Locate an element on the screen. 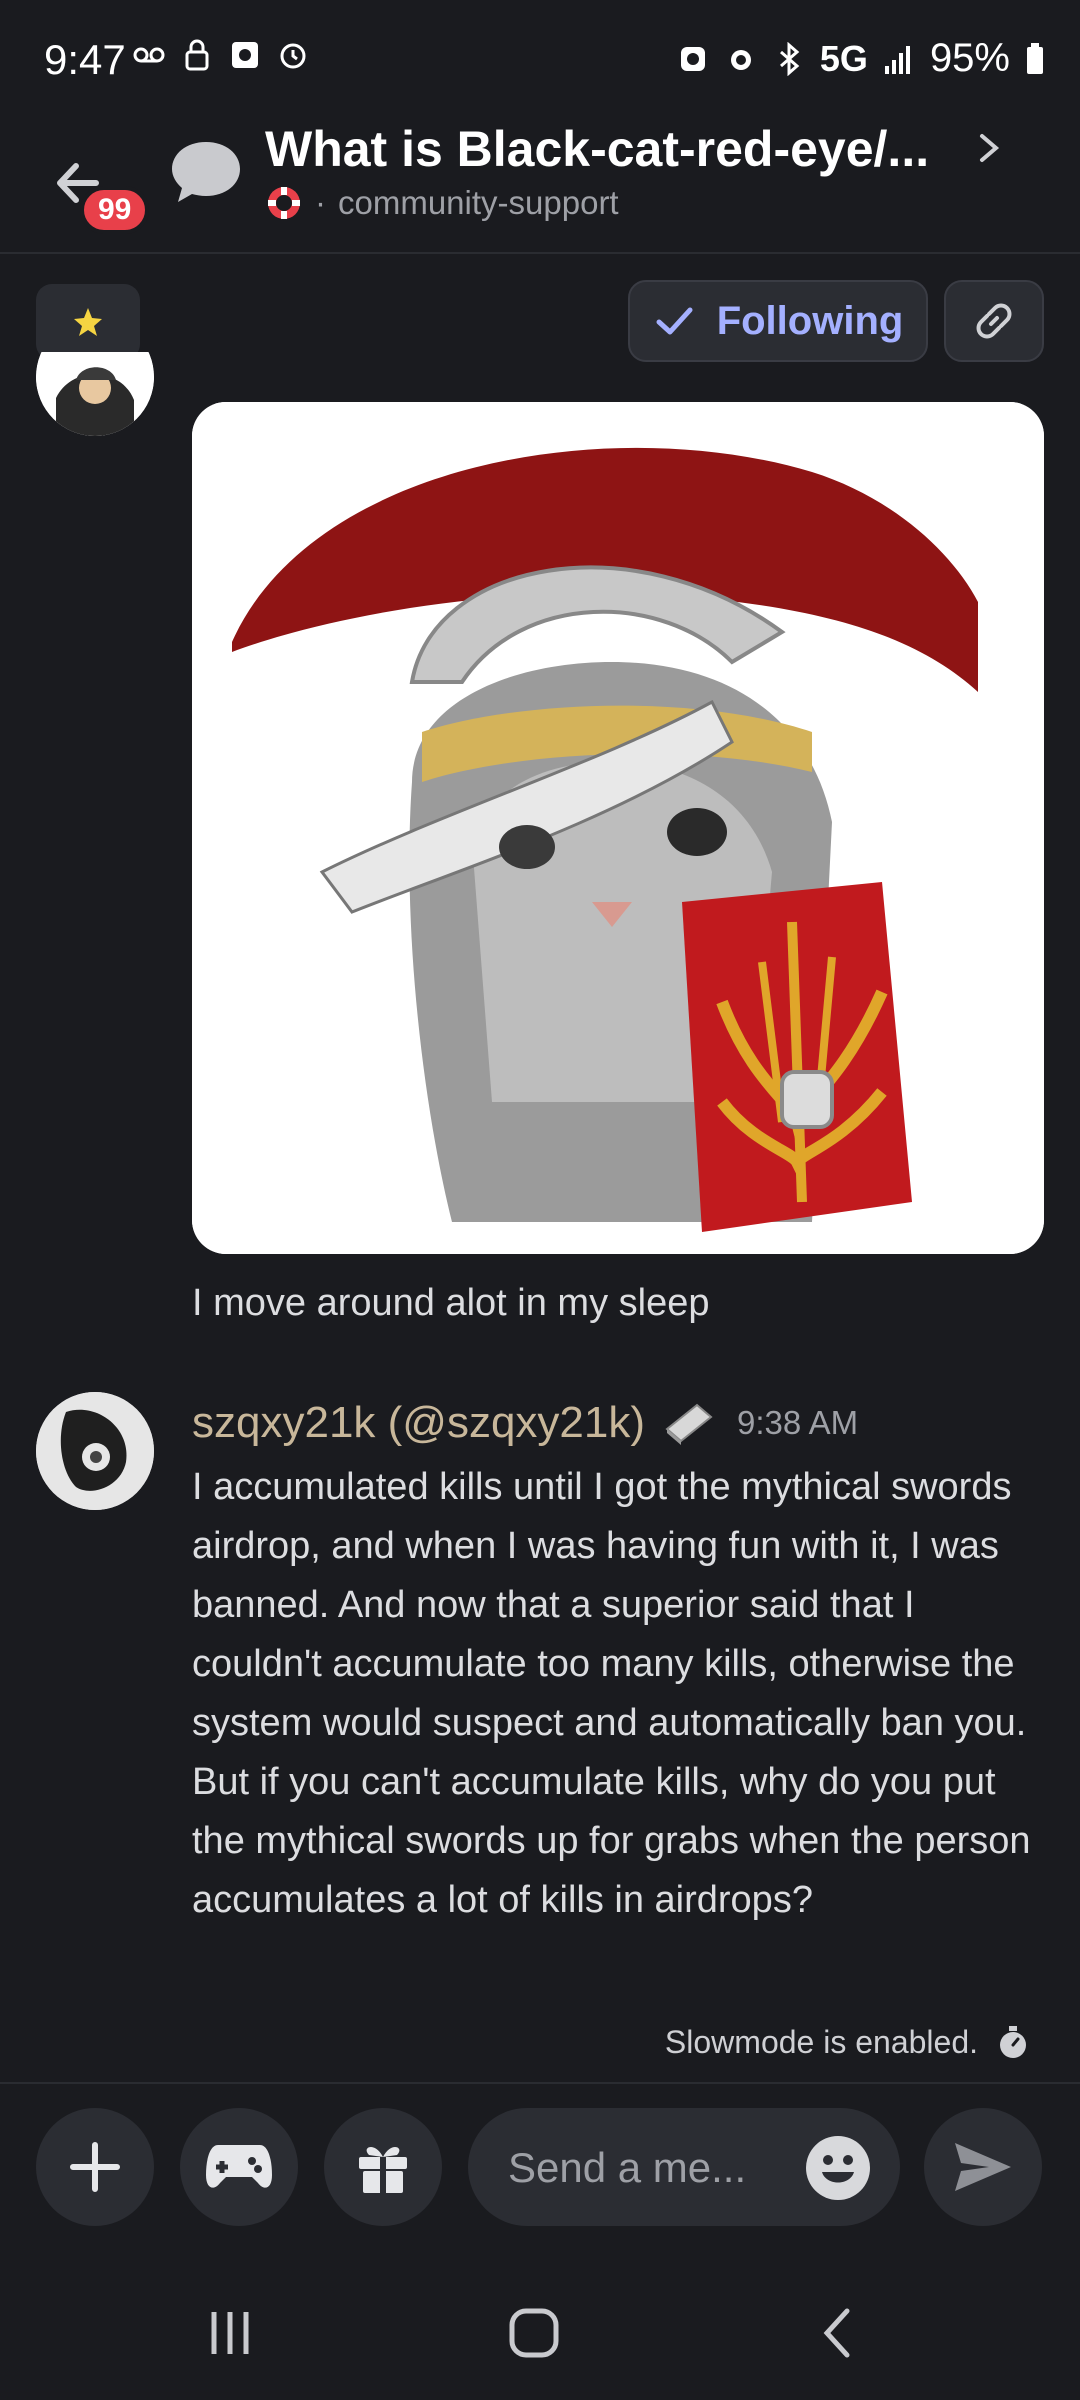  status-bar: 9:47 5G 95% is located at coordinates (540, 60).